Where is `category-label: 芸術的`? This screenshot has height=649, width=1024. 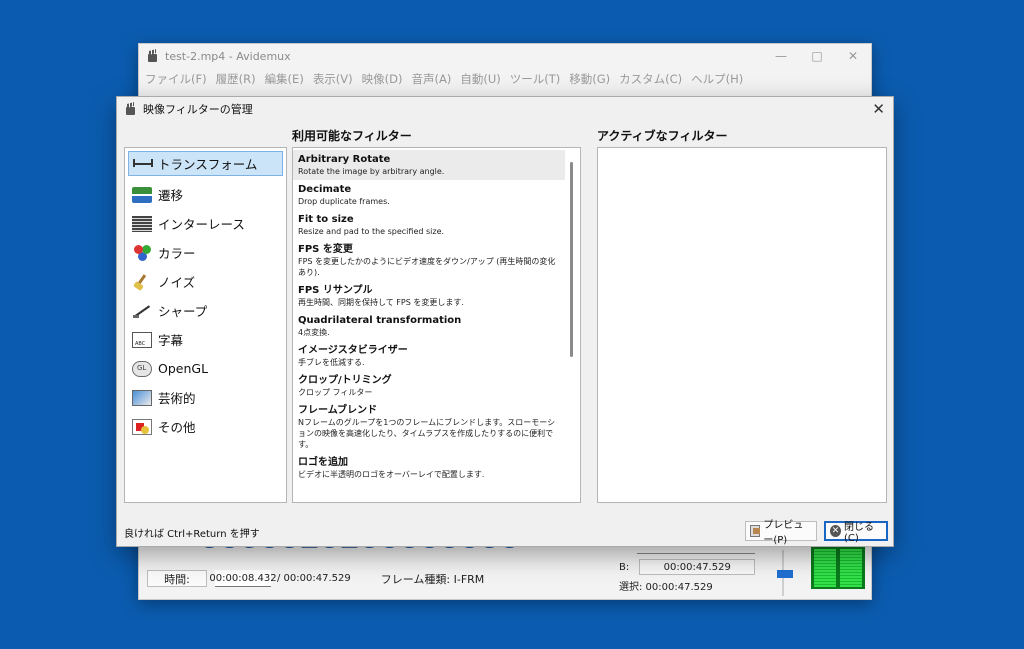
category-label: 芸術的 is located at coordinates (177, 398).